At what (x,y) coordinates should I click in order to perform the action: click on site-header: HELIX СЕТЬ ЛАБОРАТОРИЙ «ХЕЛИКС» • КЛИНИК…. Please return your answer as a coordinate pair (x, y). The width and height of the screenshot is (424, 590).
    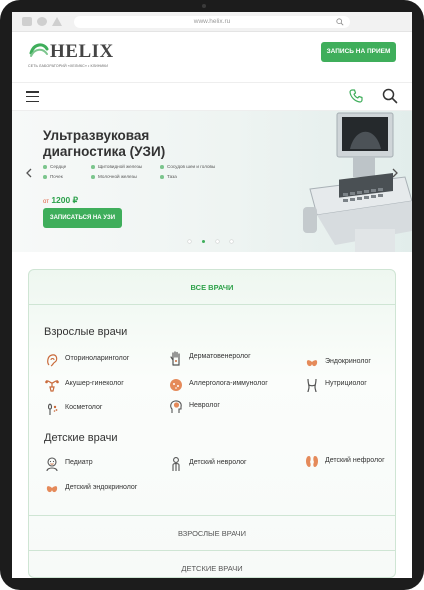
    Looking at the image, I should click on (212, 57).